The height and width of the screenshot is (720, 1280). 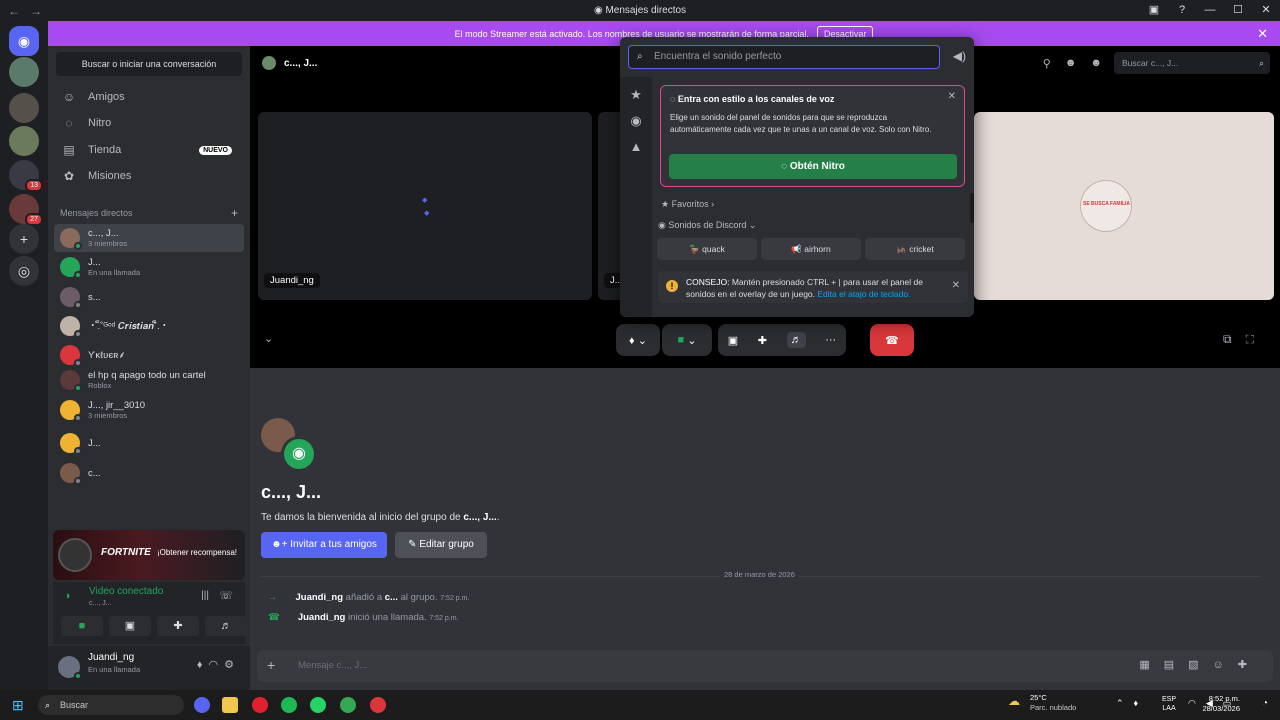 What do you see at coordinates (1266, 10) in the screenshot?
I see `close-window-button: ✕` at bounding box center [1266, 10].